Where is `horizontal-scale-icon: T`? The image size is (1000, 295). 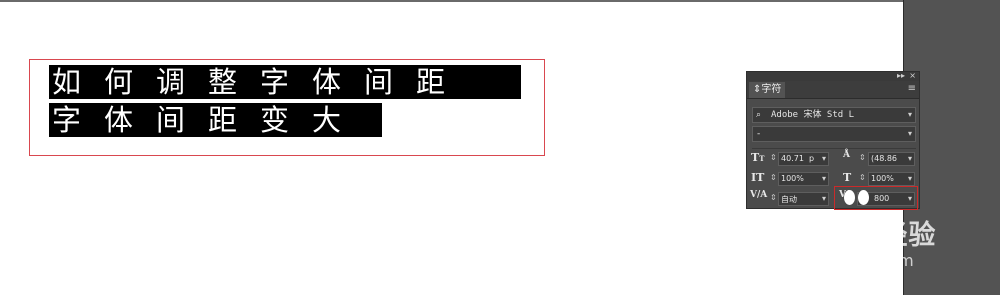
horizontal-scale-icon: T is located at coordinates (847, 177).